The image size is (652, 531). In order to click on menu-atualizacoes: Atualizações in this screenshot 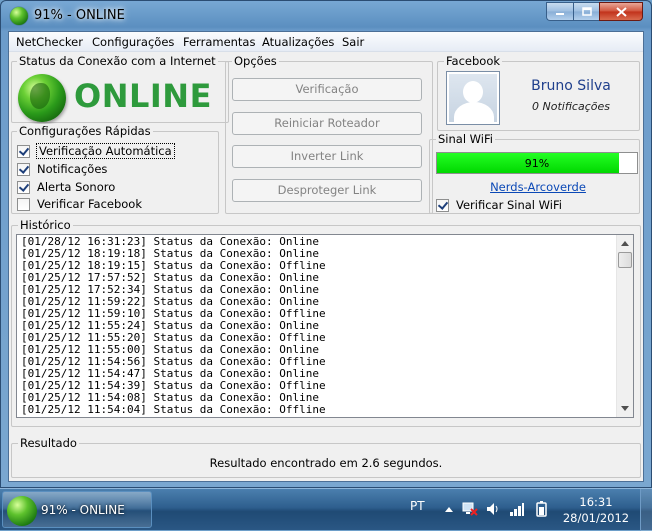, I will do `click(298, 42)`.